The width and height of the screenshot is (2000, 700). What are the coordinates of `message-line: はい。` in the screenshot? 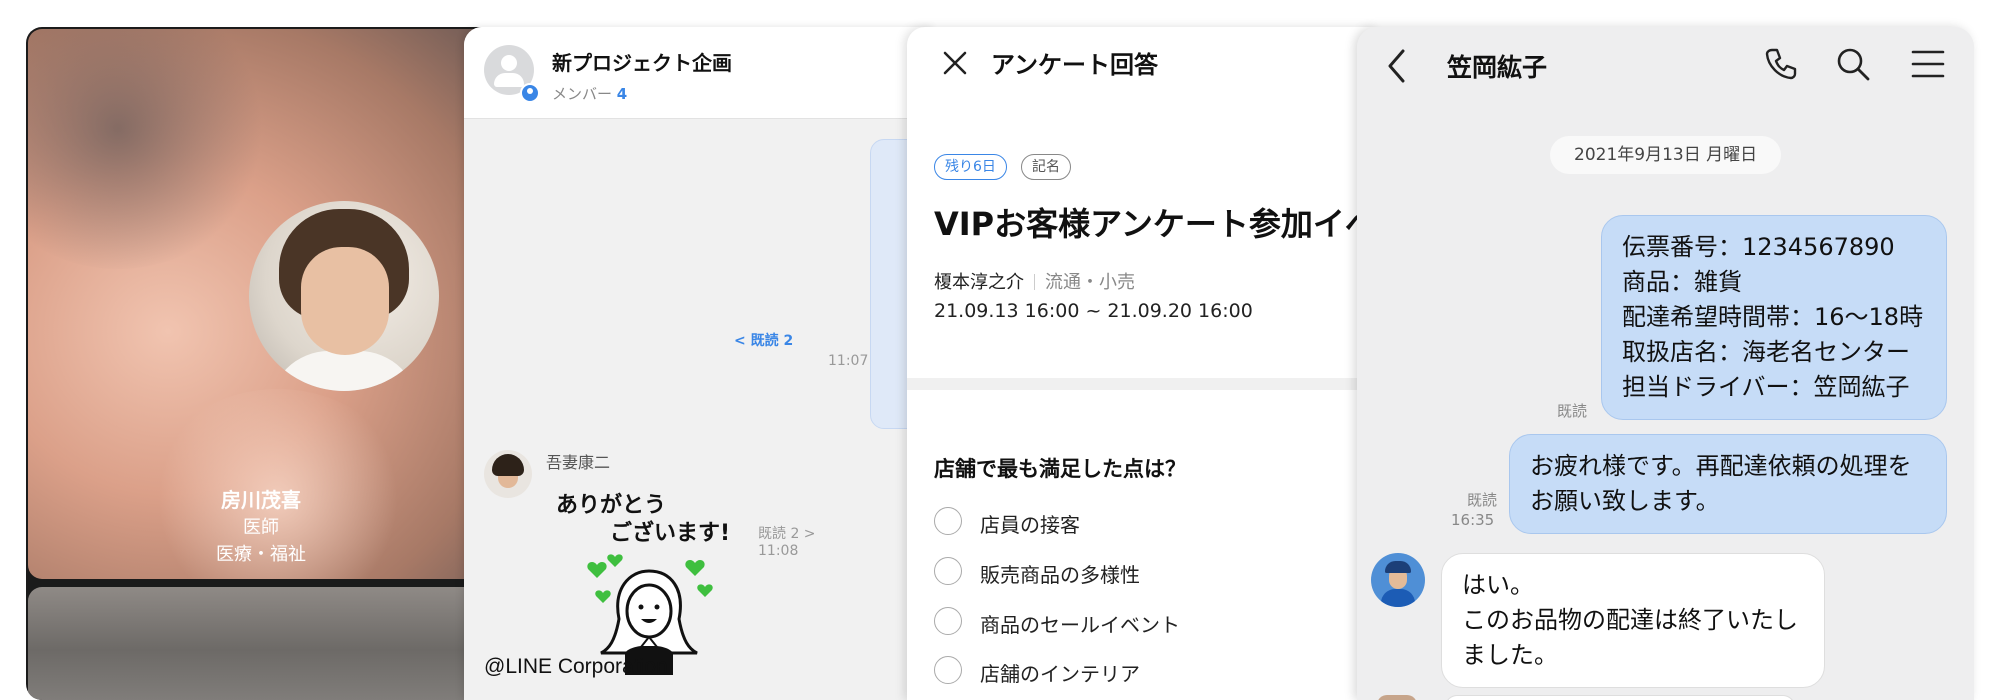 It's located at (1498, 585).